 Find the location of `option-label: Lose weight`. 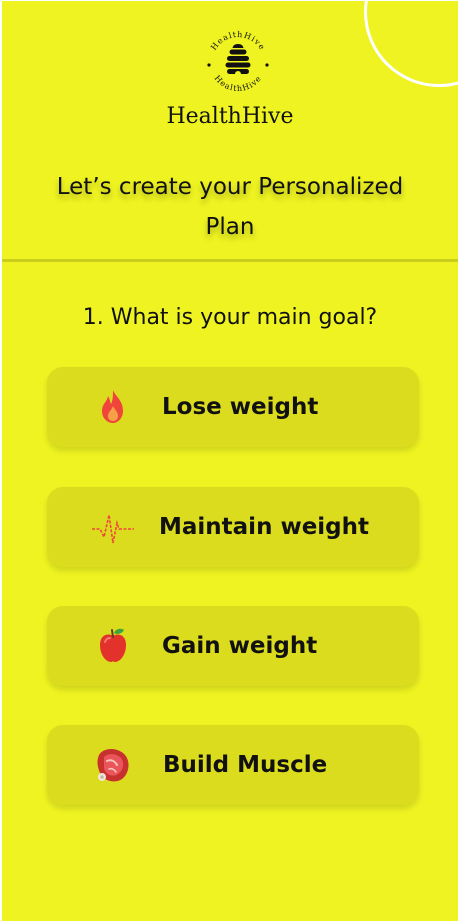

option-label: Lose weight is located at coordinates (240, 407).